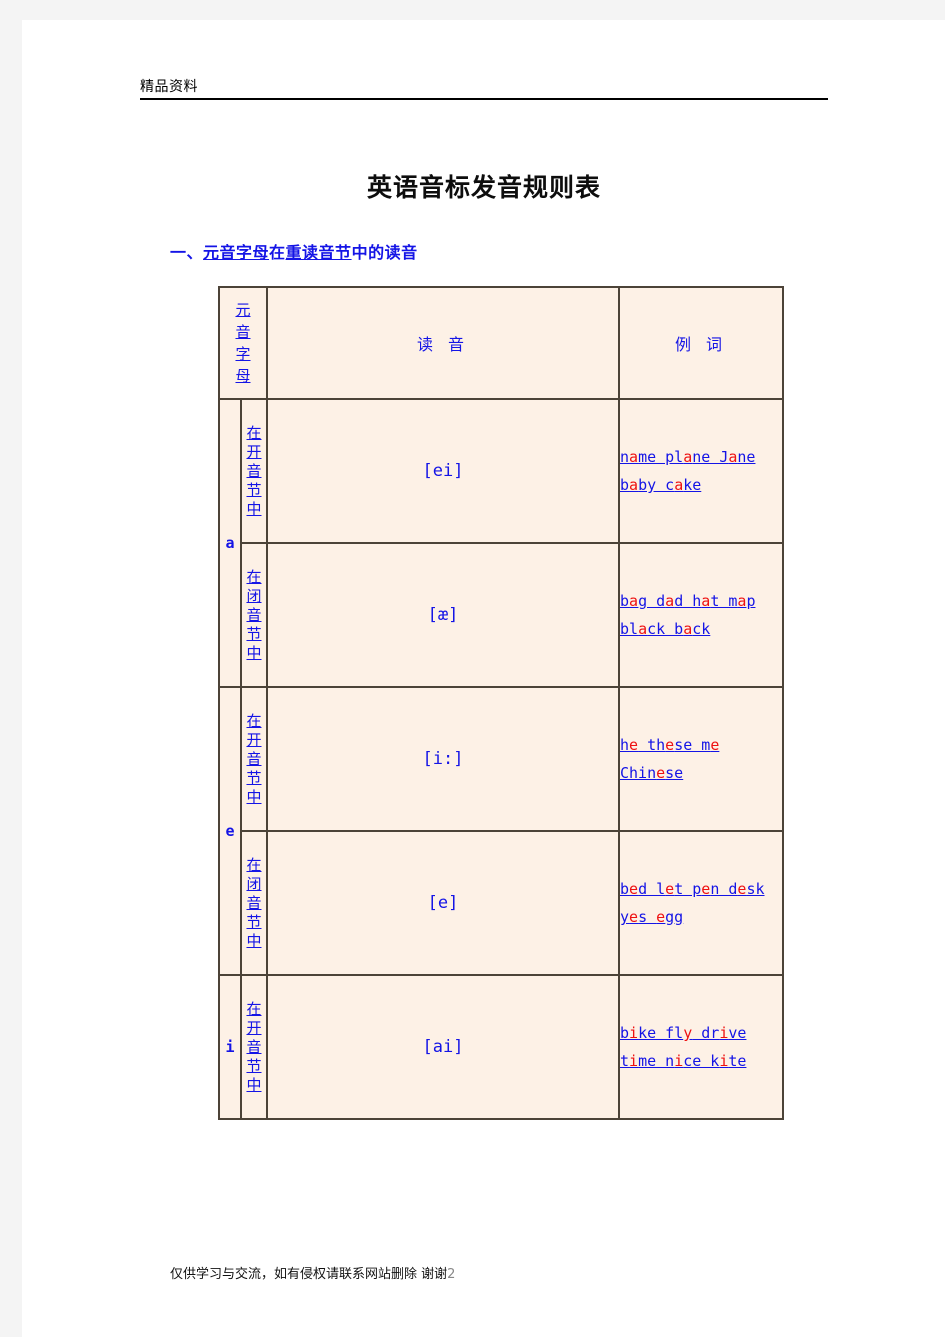 The height and width of the screenshot is (1337, 945). What do you see at coordinates (661, 1033) in the screenshot?
I see `word-segment: ke fl` at bounding box center [661, 1033].